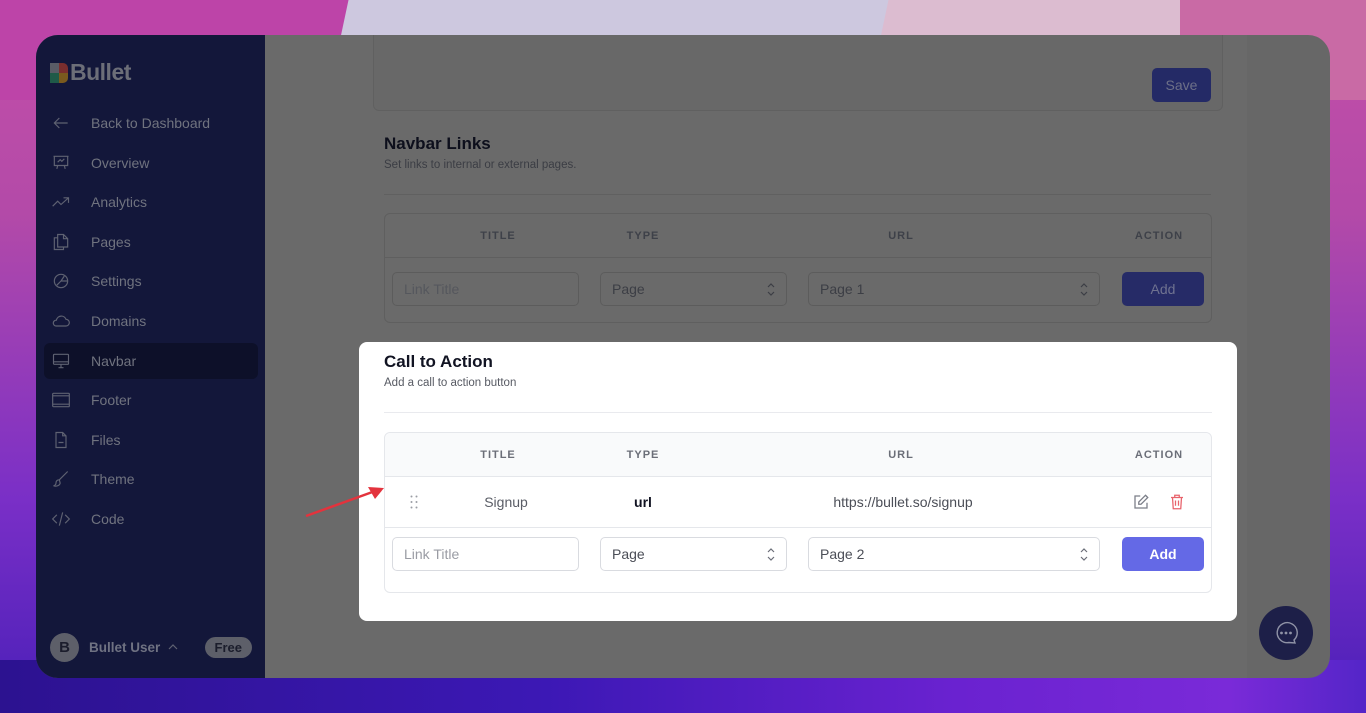 This screenshot has height=713, width=1366. Describe the element at coordinates (954, 289) in the screenshot. I see `url-select: Page 1` at that location.